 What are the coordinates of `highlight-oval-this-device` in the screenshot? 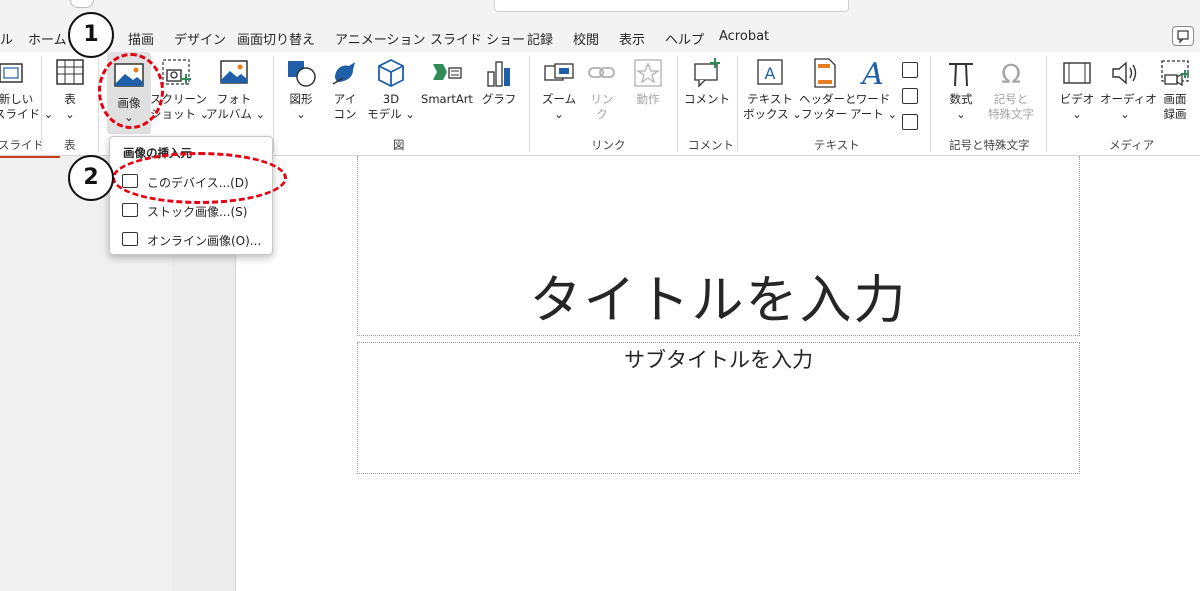 It's located at (199, 178).